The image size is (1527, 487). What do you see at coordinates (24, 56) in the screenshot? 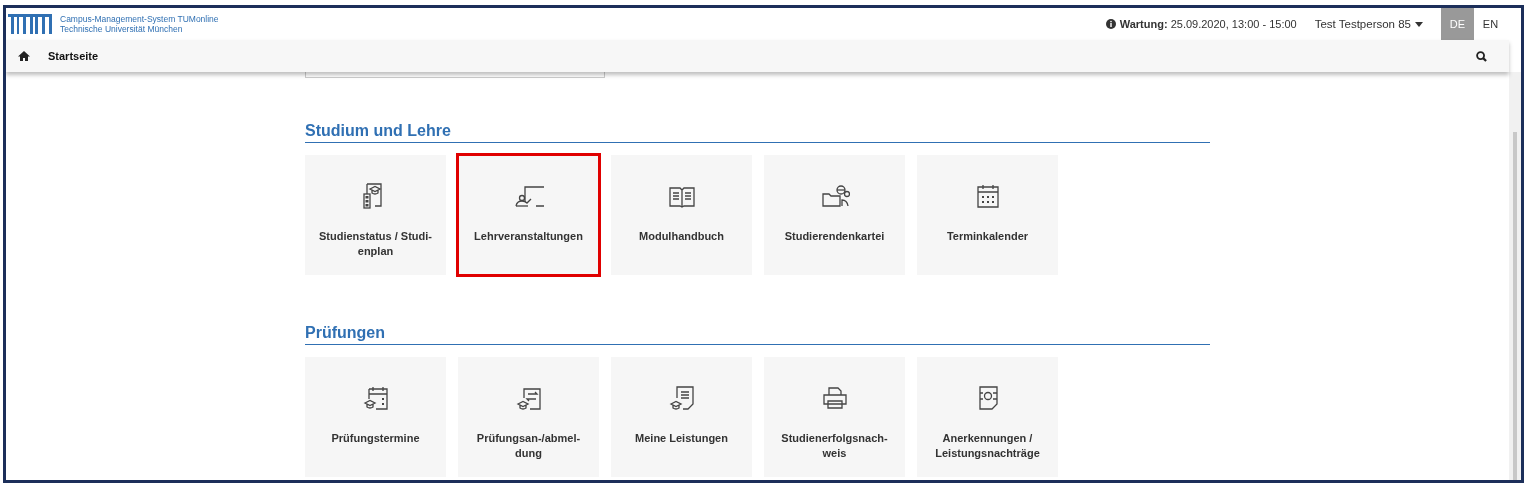
I see `home-icon` at bounding box center [24, 56].